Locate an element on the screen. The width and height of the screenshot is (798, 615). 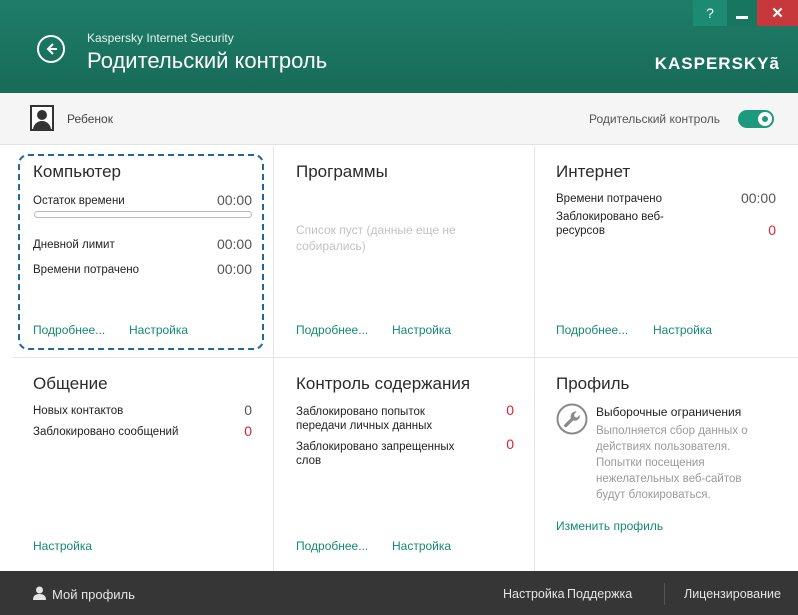
profile-desc-line: Попытки посещения is located at coordinates (650, 463).